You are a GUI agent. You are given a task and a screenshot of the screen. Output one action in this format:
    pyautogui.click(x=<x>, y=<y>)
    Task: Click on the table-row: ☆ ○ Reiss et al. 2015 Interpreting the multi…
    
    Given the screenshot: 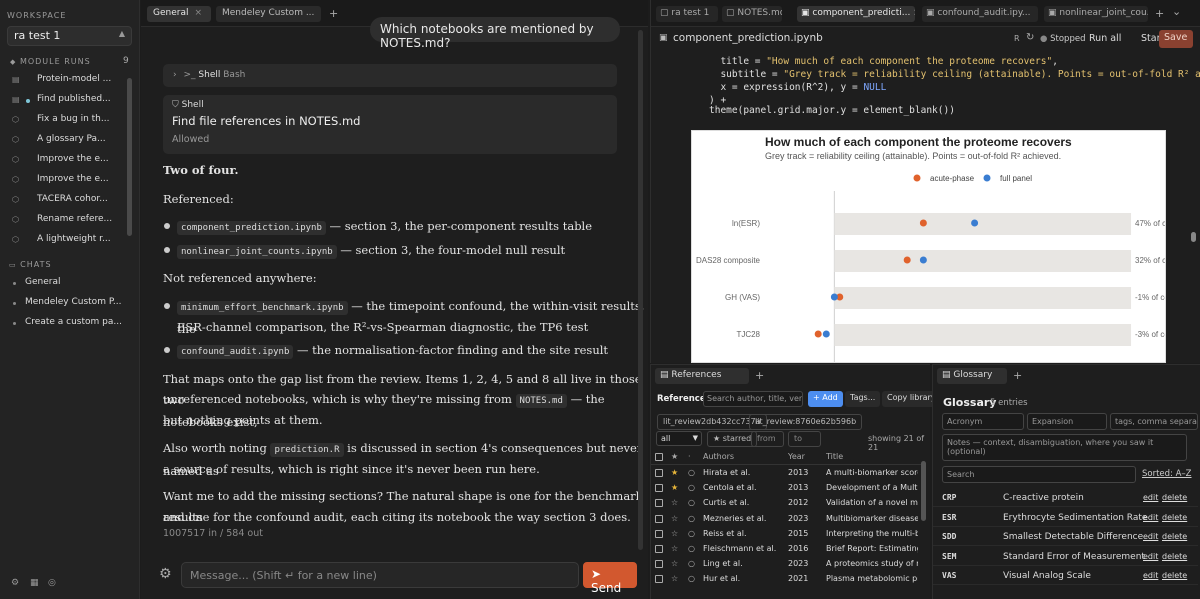 What is the action you would take?
    pyautogui.click(x=788, y=534)
    